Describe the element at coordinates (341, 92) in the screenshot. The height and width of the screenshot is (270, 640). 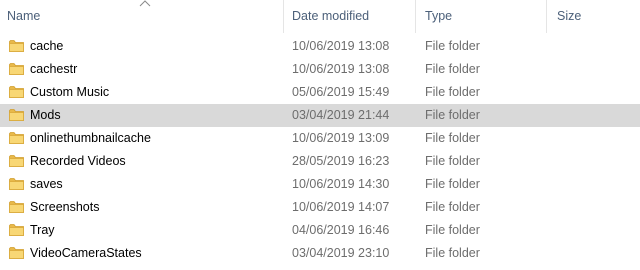
I see `file-date-modified: 05/06/2019 15:49` at that location.